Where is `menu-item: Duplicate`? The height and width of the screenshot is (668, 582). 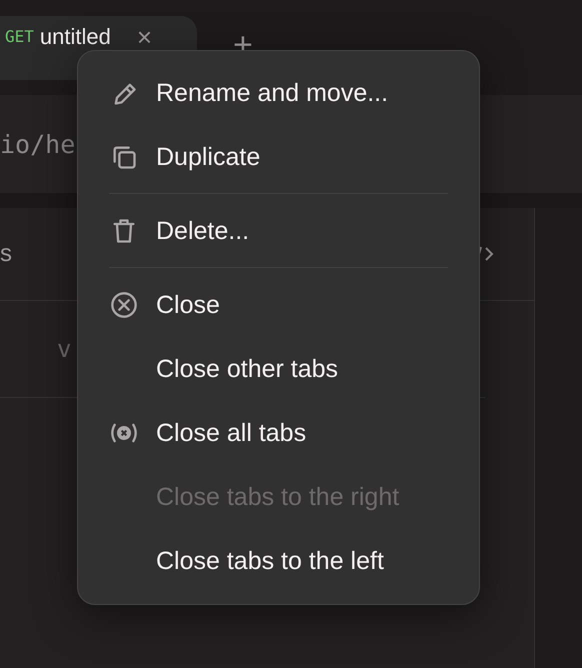
menu-item: Duplicate is located at coordinates (208, 157).